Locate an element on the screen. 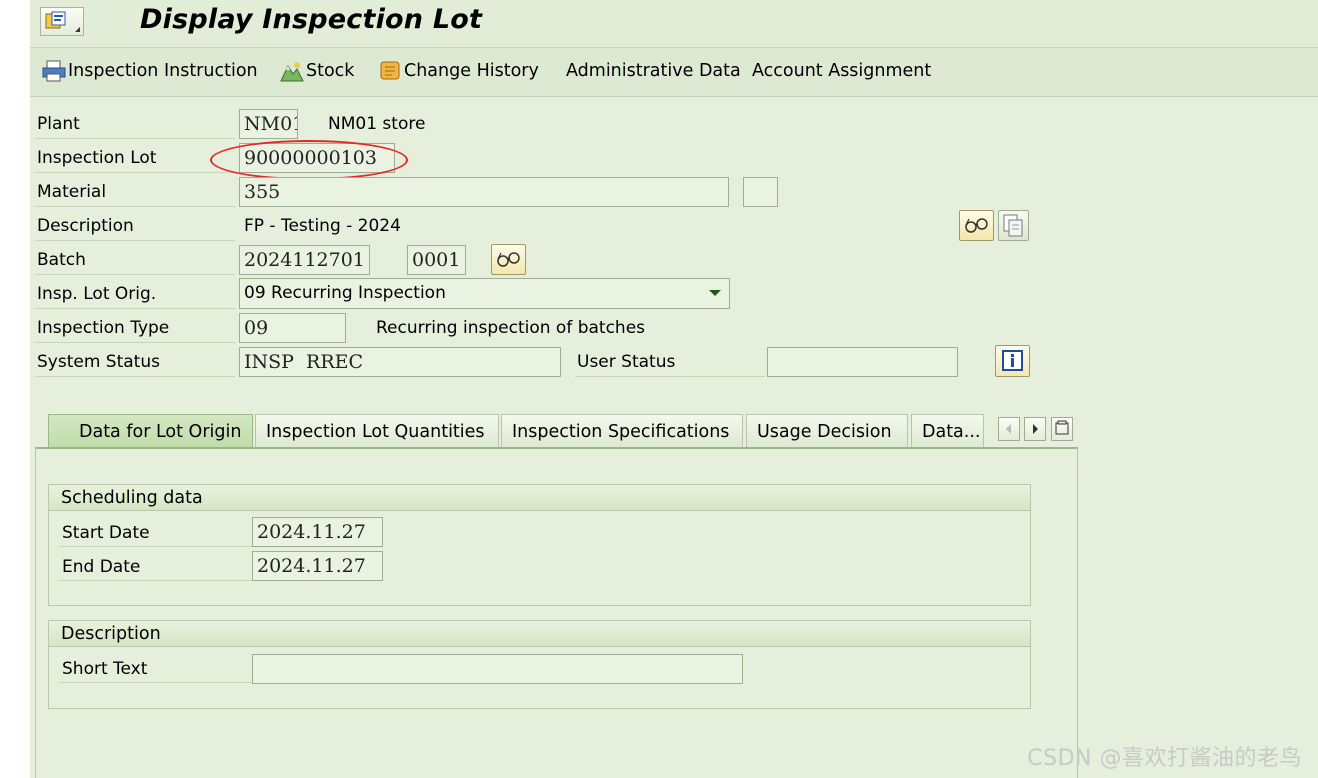 The height and width of the screenshot is (778, 1318). chevron-left-icon is located at coordinates (1008, 429).